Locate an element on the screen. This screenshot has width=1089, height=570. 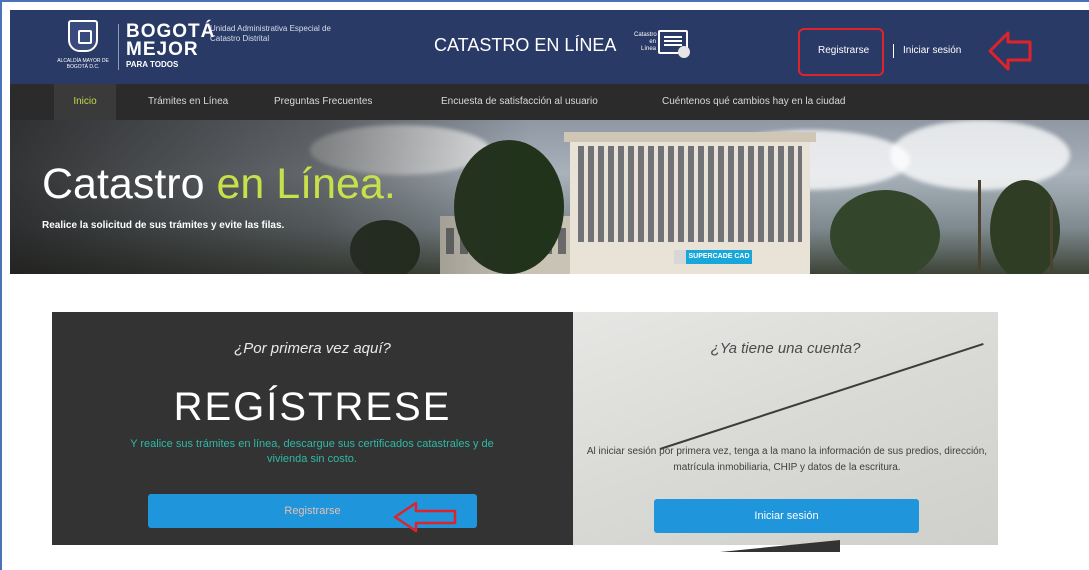
hero-title: Catastro en Línea. is located at coordinates (219, 184).